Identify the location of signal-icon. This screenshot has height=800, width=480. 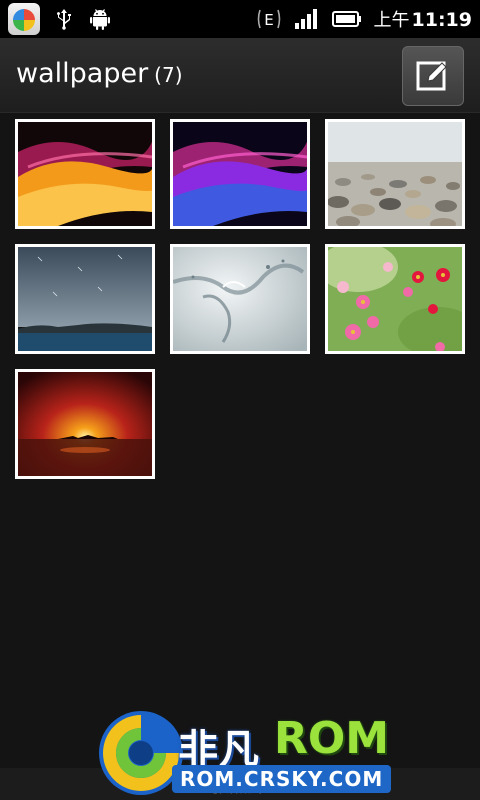
(305, 19).